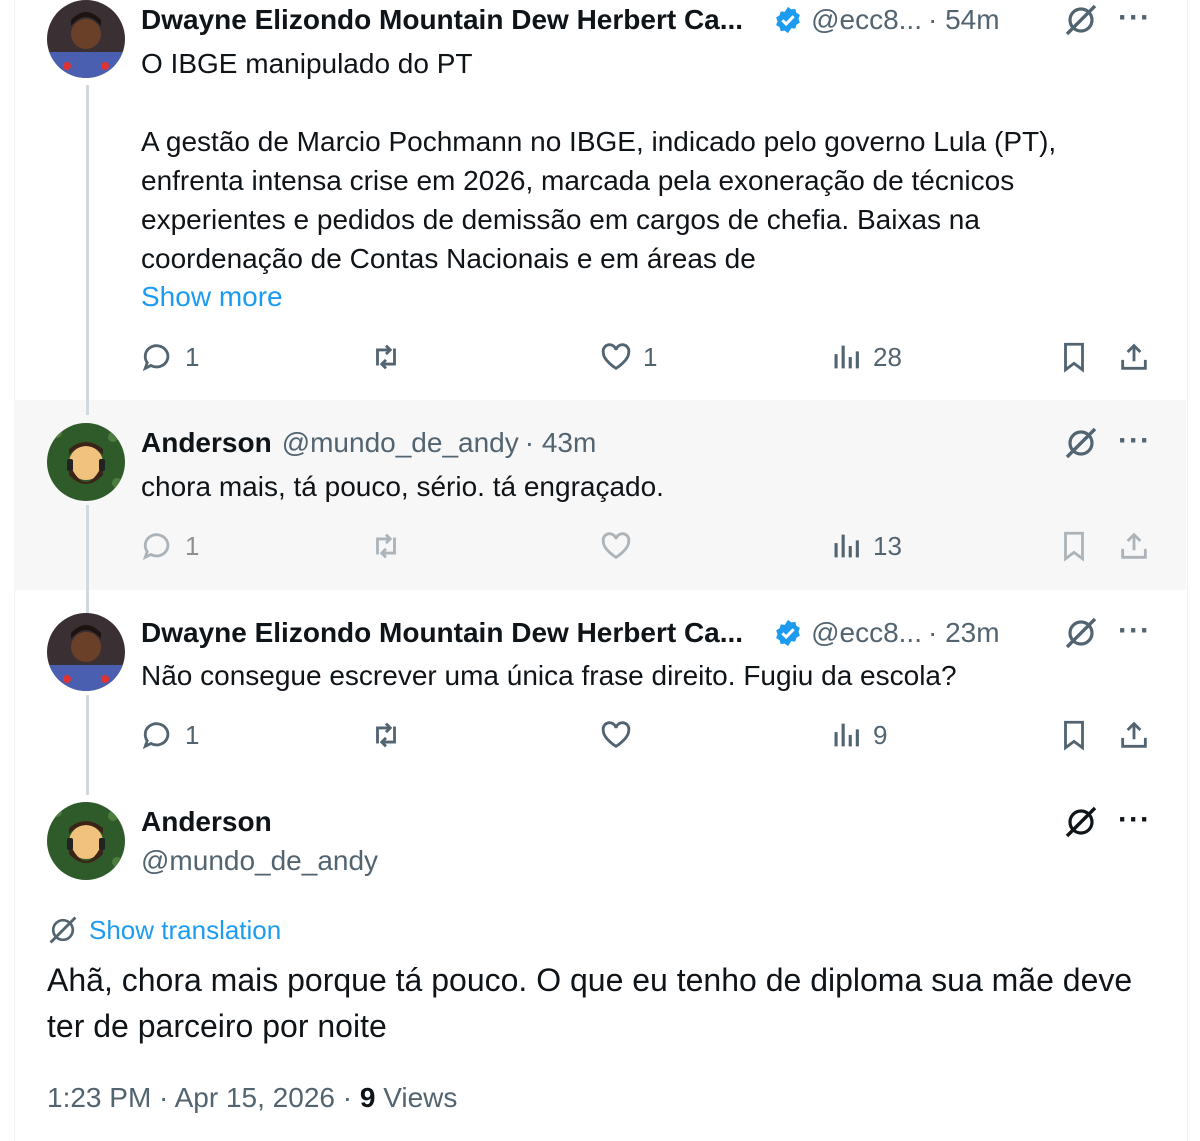 Image resolution: width=1200 pixels, height=1141 pixels. I want to click on views-count: 28, so click(887, 356).